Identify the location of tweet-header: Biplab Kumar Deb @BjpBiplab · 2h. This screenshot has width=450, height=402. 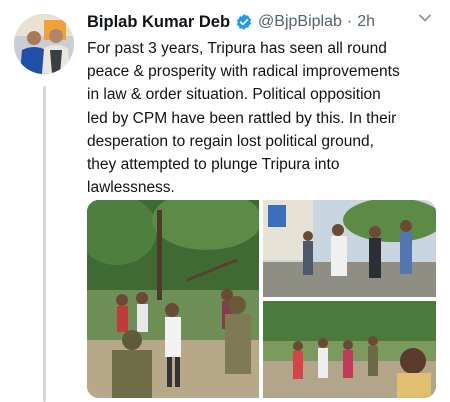
(260, 22).